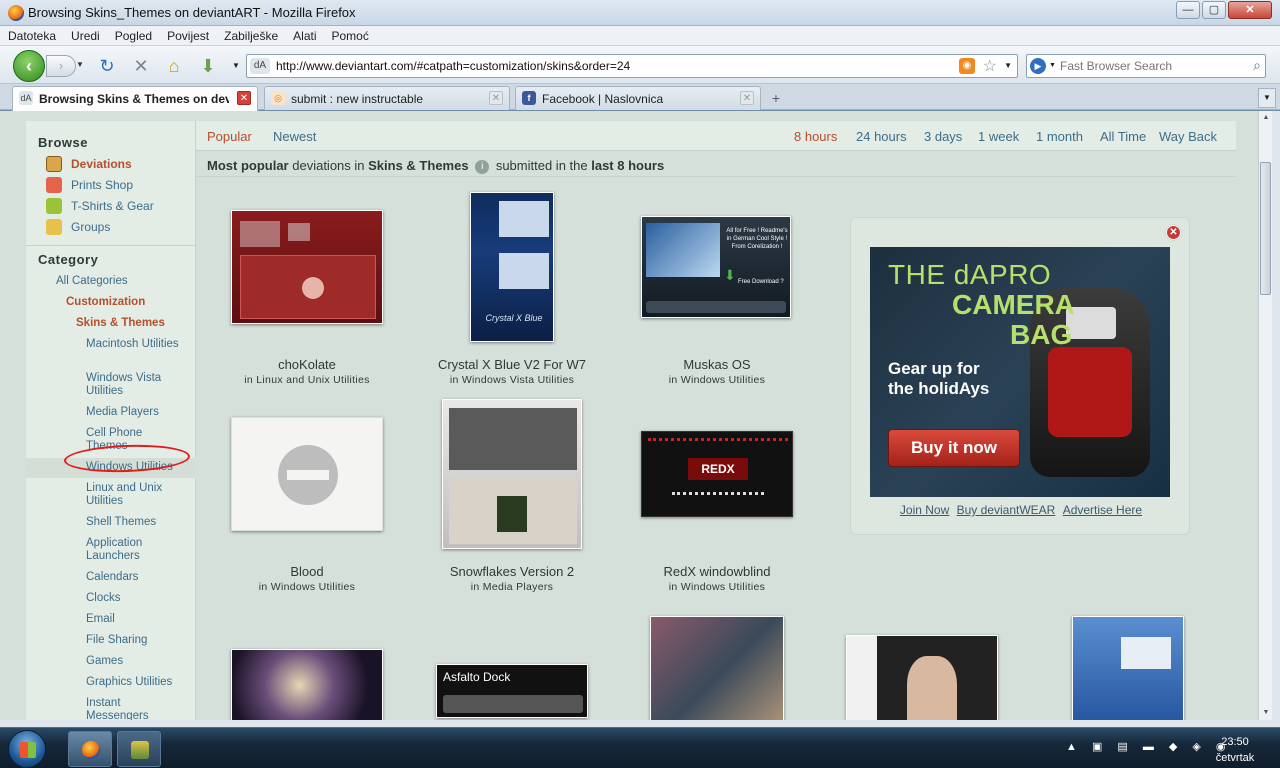 The width and height of the screenshot is (1280, 768). What do you see at coordinates (512, 364) in the screenshot?
I see `deviation-title: Crystal X Blue V2 For W7` at bounding box center [512, 364].